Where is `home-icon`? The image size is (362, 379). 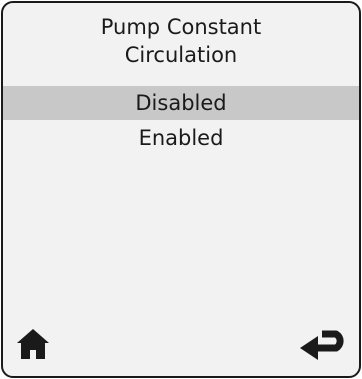 home-icon is located at coordinates (33, 344).